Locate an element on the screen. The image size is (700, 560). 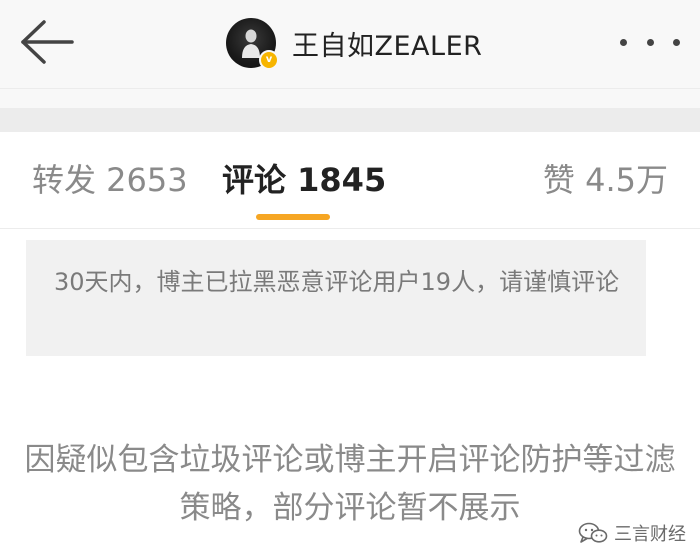
tab-likes: 赞 4.5万 is located at coordinates (605, 180).